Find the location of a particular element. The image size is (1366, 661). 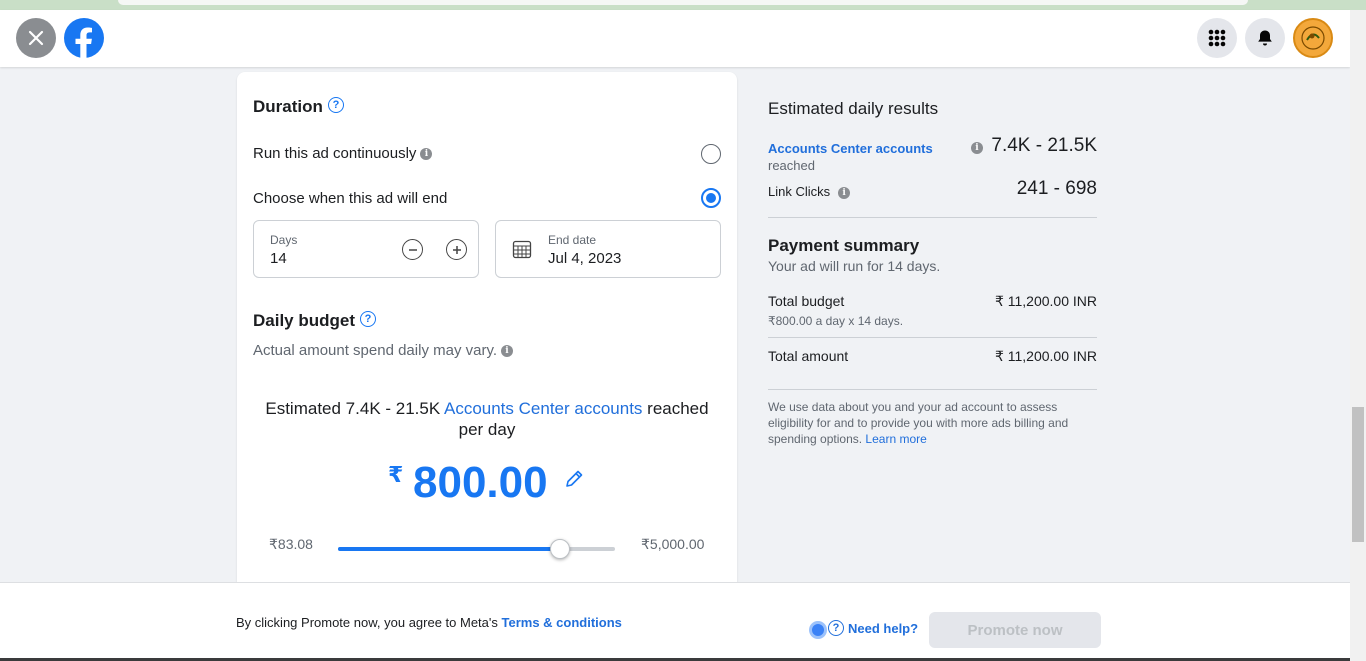

slider-fill is located at coordinates (449, 549).